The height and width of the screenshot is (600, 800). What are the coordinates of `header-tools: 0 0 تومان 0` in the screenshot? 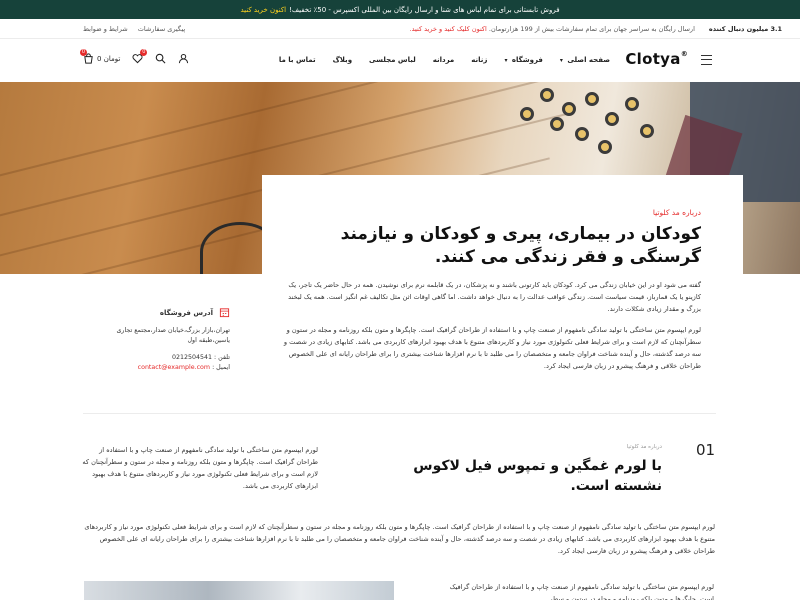 It's located at (134, 56).